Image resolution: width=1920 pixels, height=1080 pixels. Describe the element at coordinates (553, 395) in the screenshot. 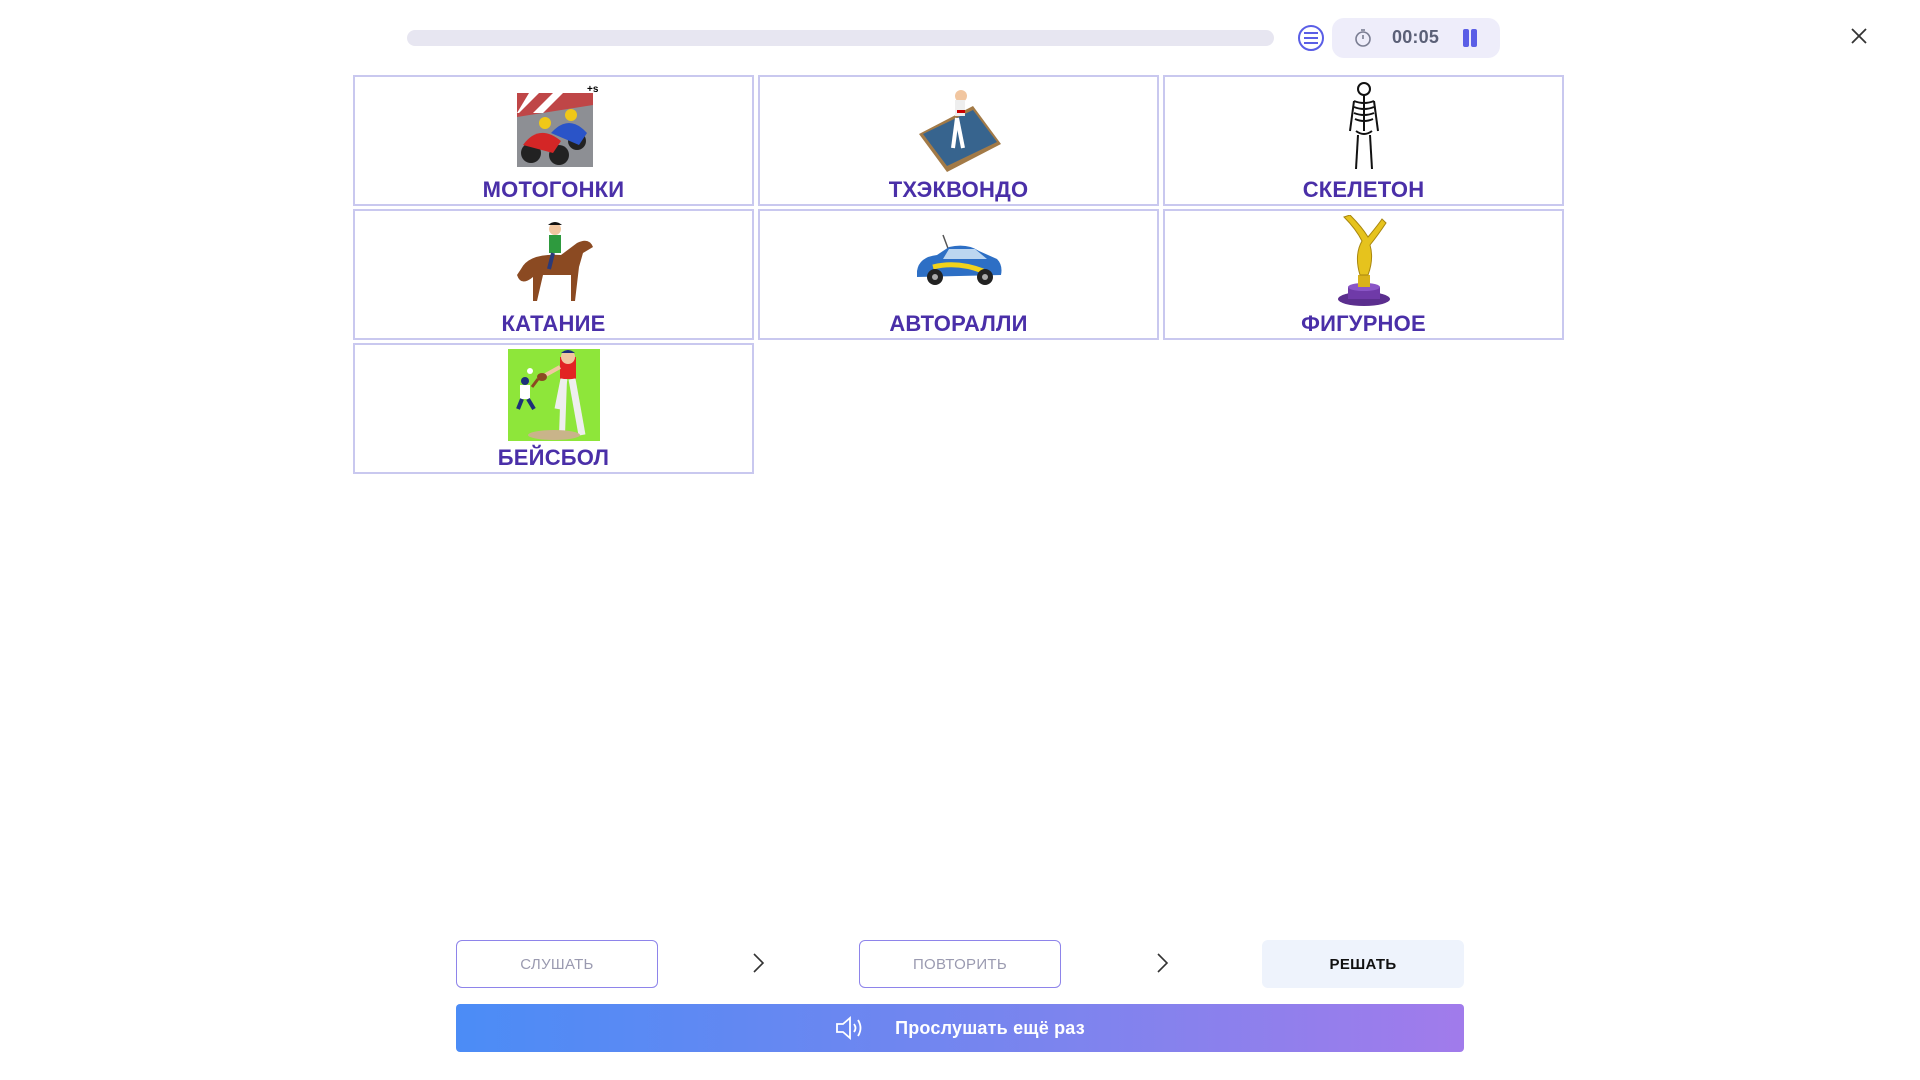

I see `baseball-picture` at that location.